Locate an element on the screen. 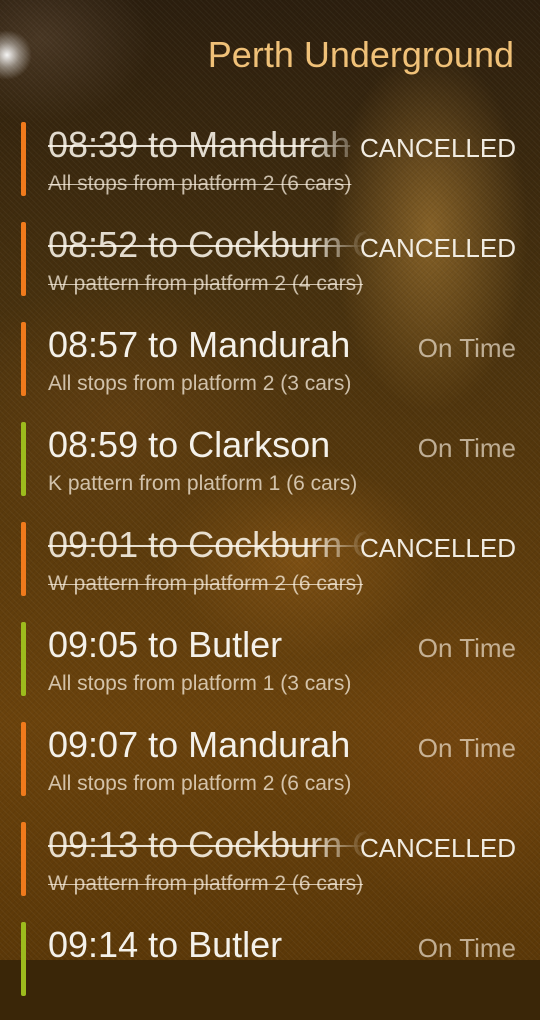 Image resolution: width=540 pixels, height=1020 pixels. departure-details: K pattern from platform 1 (6 cars) is located at coordinates (203, 483).